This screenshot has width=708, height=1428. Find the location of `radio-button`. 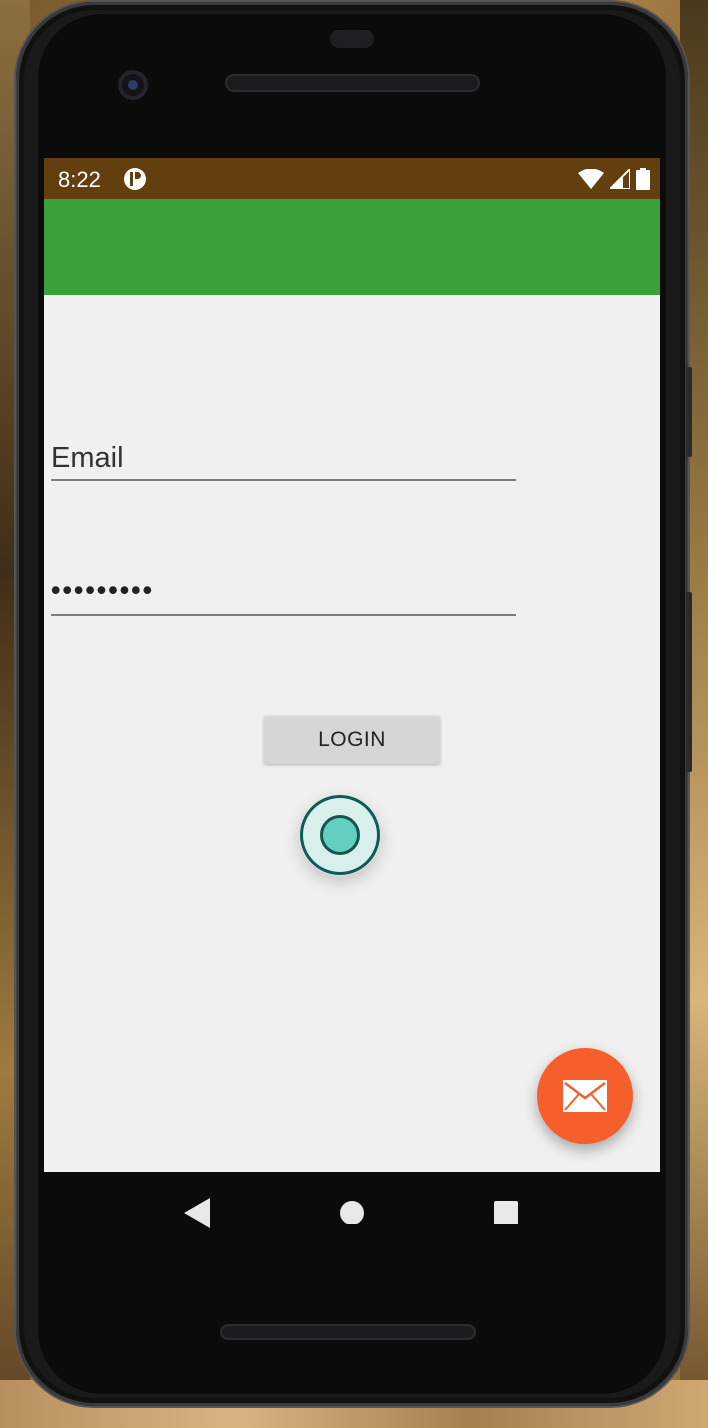

radio-button is located at coordinates (340, 835).